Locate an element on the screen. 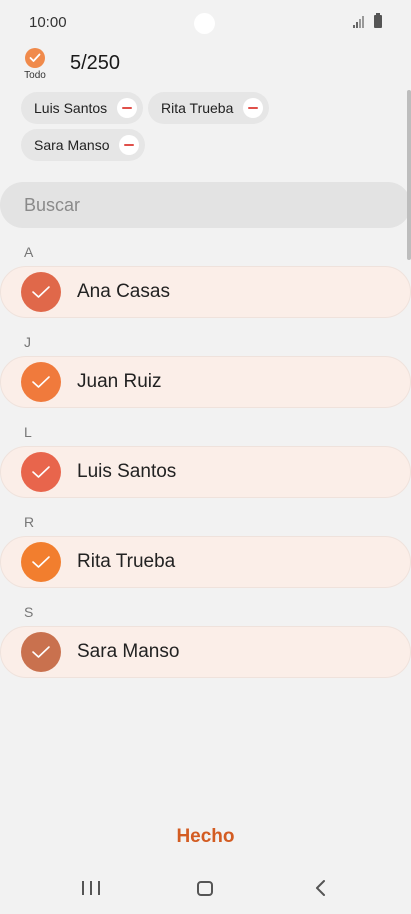  contact-row: Luis Santos is located at coordinates (205, 472).